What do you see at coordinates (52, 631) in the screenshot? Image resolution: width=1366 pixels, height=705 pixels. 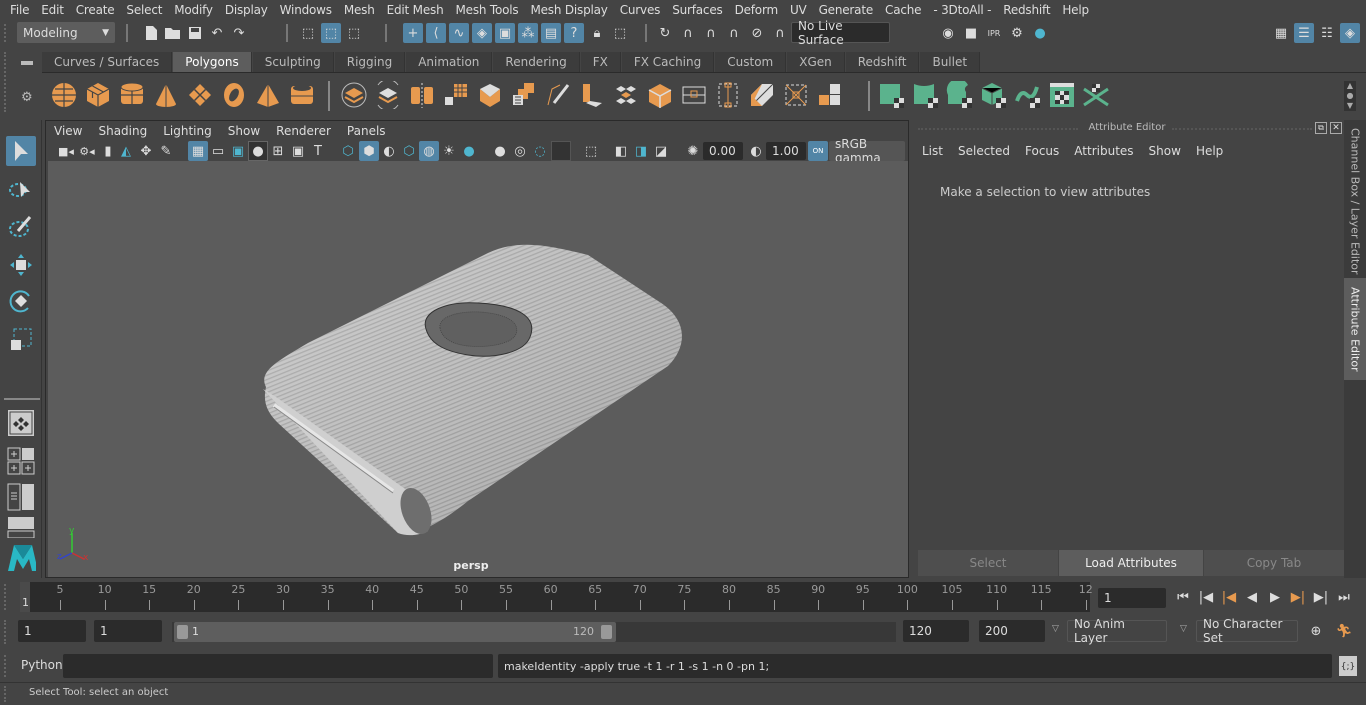 I see `animation-start-field: 1` at bounding box center [52, 631].